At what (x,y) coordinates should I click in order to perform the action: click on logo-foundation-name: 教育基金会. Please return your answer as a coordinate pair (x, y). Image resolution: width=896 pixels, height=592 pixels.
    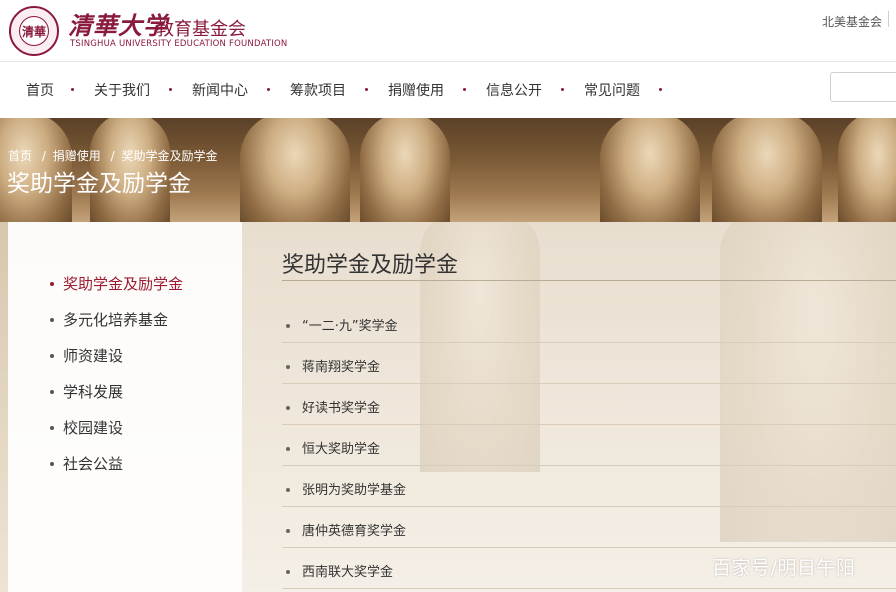
    Looking at the image, I should click on (201, 28).